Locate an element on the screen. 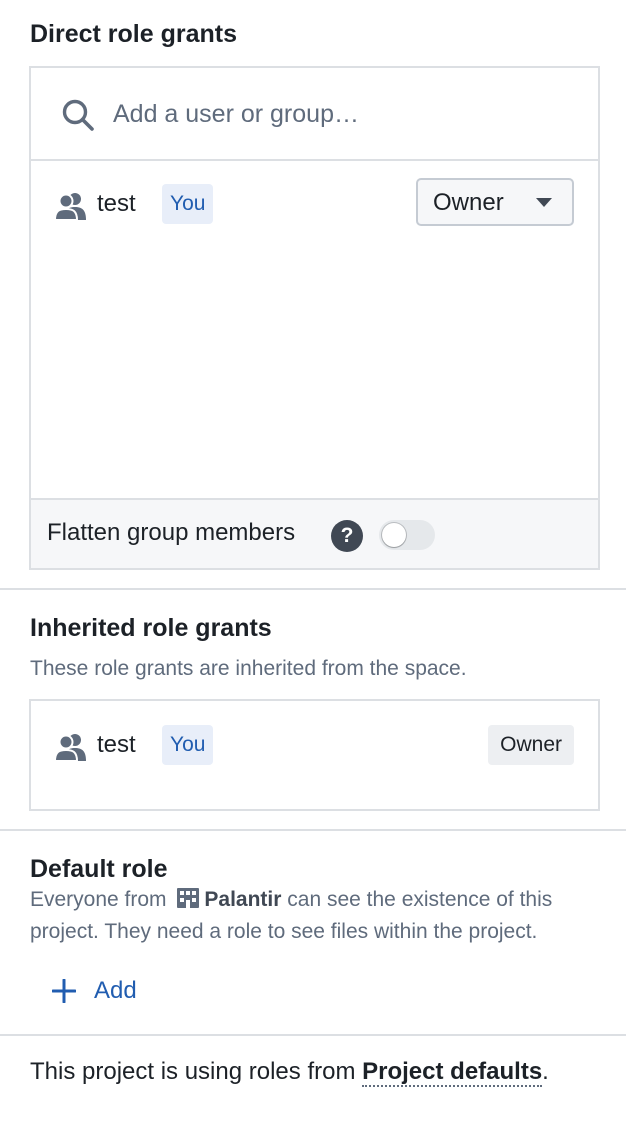 This screenshot has width=626, height=1128. footer-suffix: . is located at coordinates (545, 1071).